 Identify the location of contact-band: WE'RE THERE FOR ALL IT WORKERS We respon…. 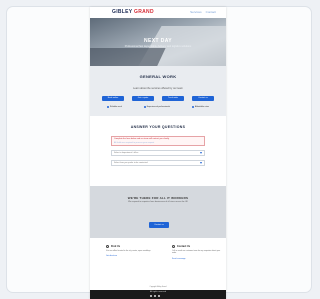
(158, 212).